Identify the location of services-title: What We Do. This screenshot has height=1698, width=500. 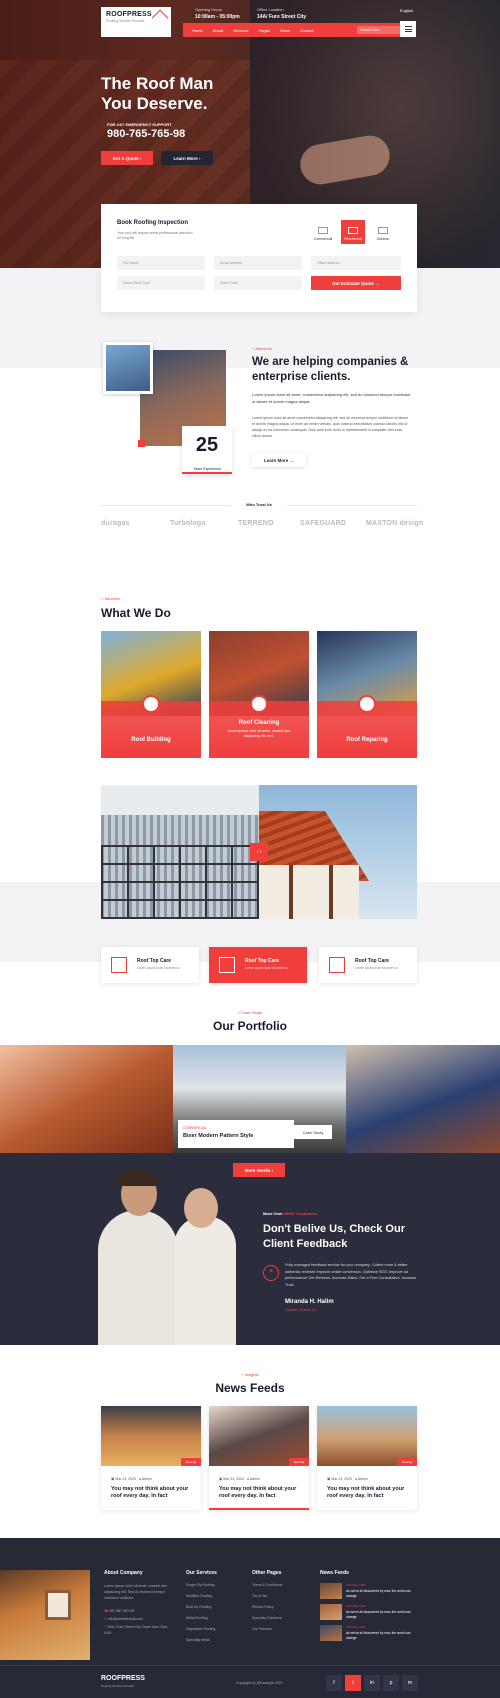
(136, 613).